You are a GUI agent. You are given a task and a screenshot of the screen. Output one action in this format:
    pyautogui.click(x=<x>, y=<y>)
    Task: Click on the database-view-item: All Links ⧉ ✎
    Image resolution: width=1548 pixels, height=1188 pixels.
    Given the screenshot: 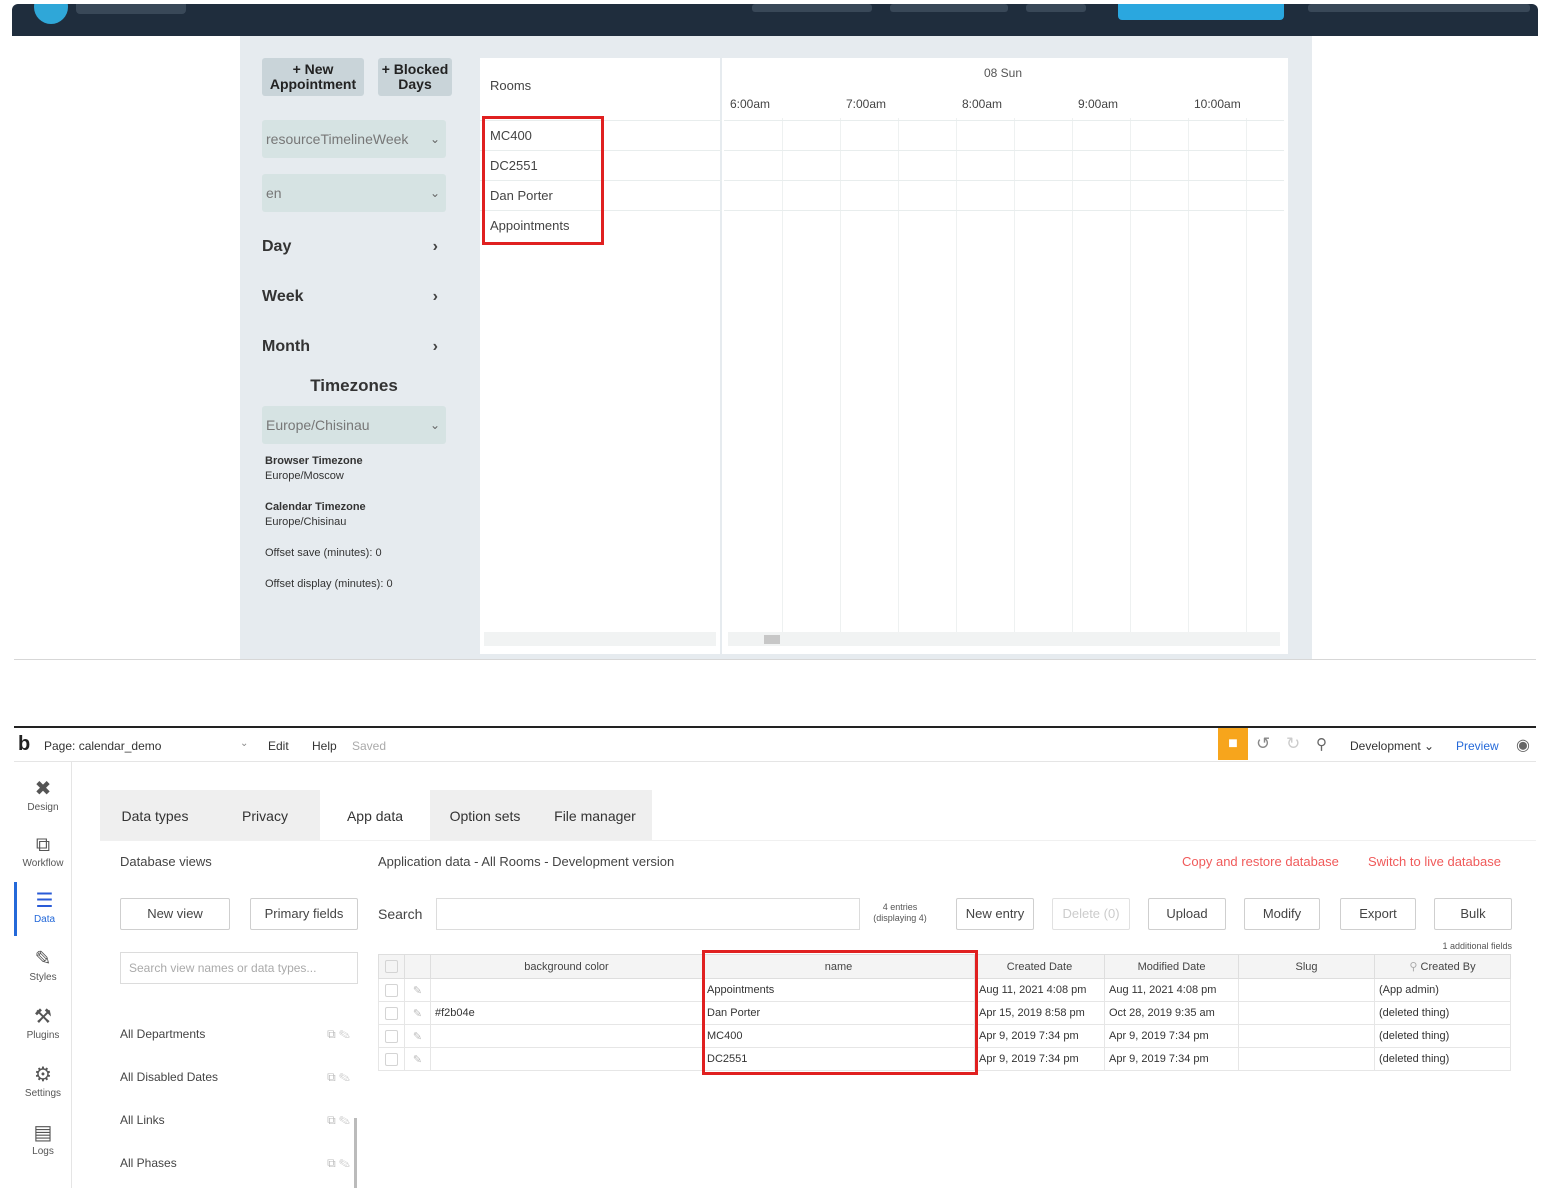 What is the action you would take?
    pyautogui.click(x=238, y=1120)
    